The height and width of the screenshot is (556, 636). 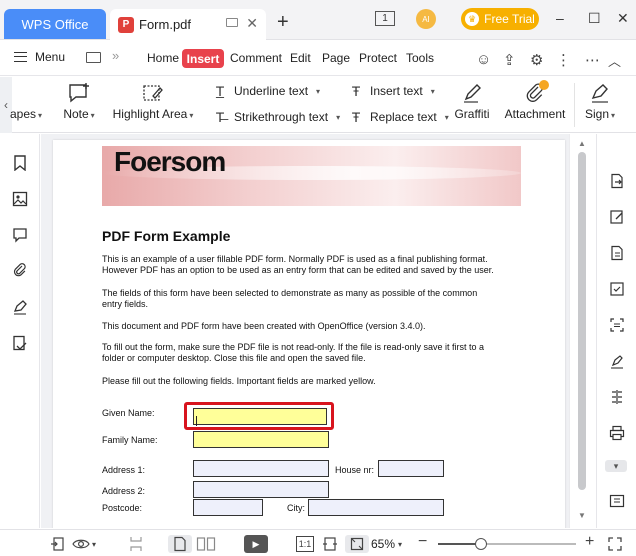 I want to click on gear-icon: ⚙, so click(x=536, y=60).